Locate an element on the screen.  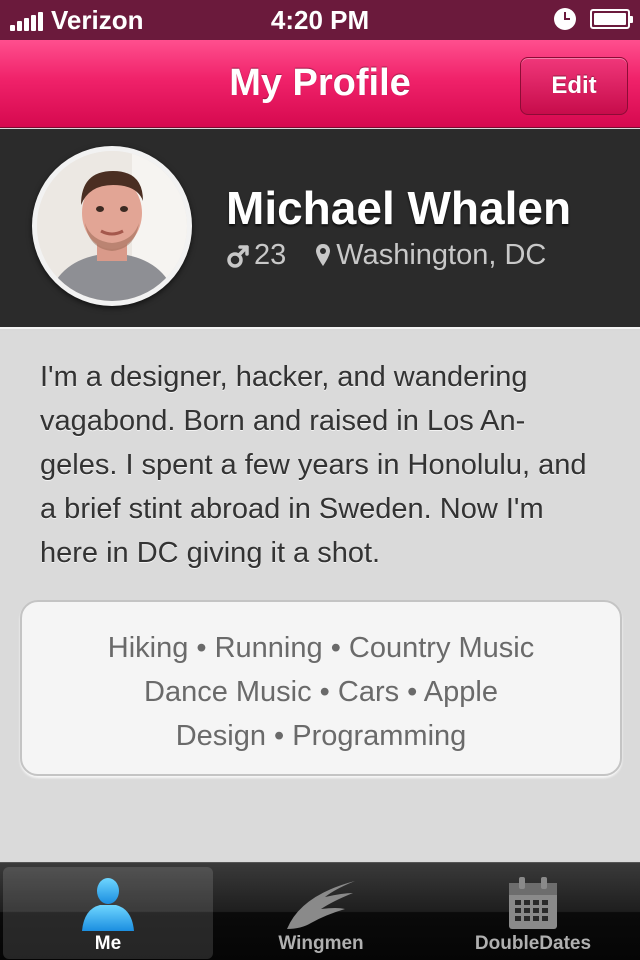
map-pin-icon is located at coordinates (323, 254).